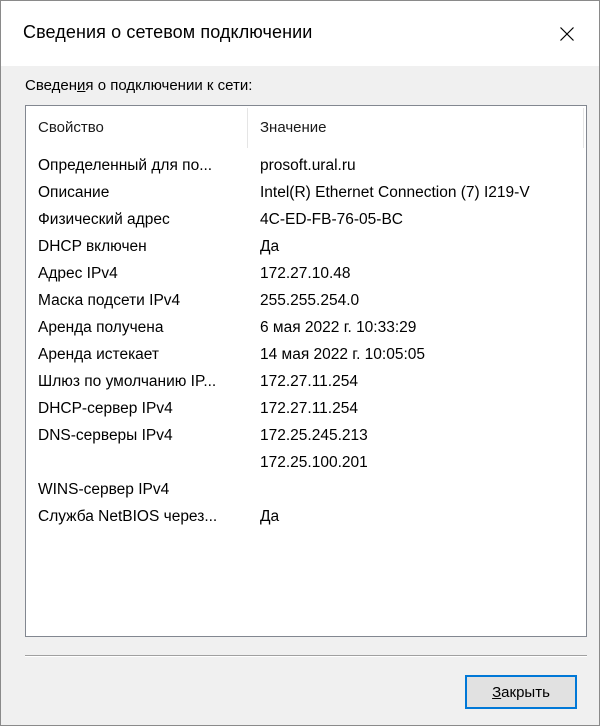  I want to click on property-name: Описание, so click(74, 192).